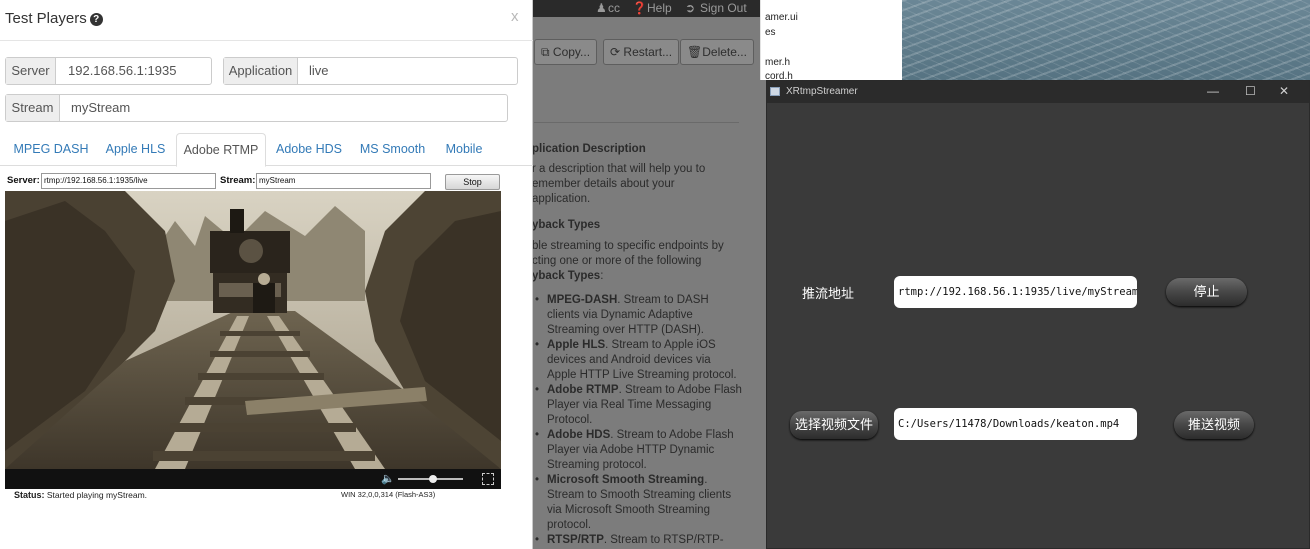  What do you see at coordinates (777, 62) in the screenshot?
I see `file-item: mer.h` at bounding box center [777, 62].